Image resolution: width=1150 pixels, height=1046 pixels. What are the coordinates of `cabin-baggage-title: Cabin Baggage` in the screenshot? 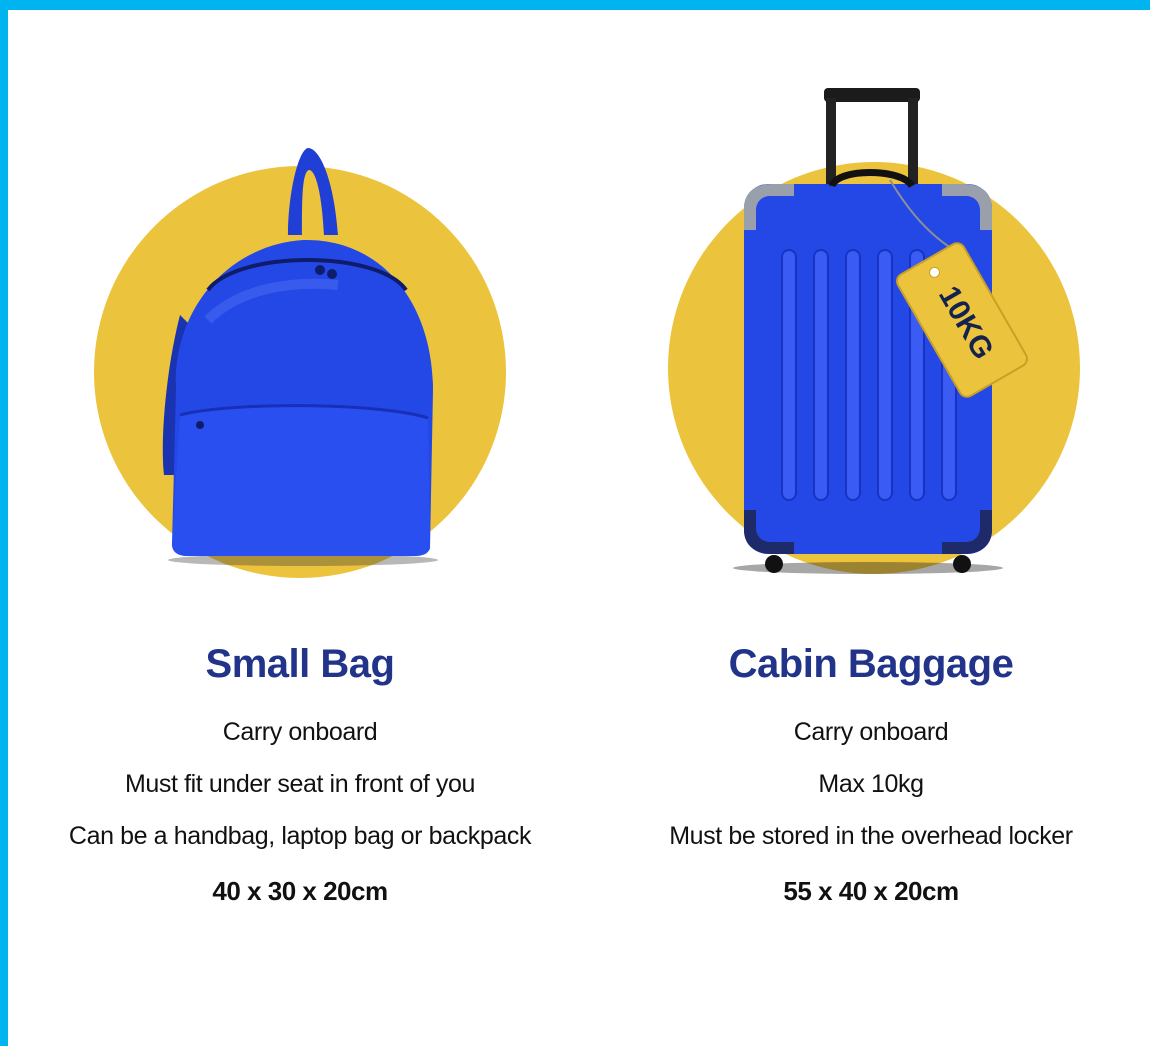 It's located at (871, 664).